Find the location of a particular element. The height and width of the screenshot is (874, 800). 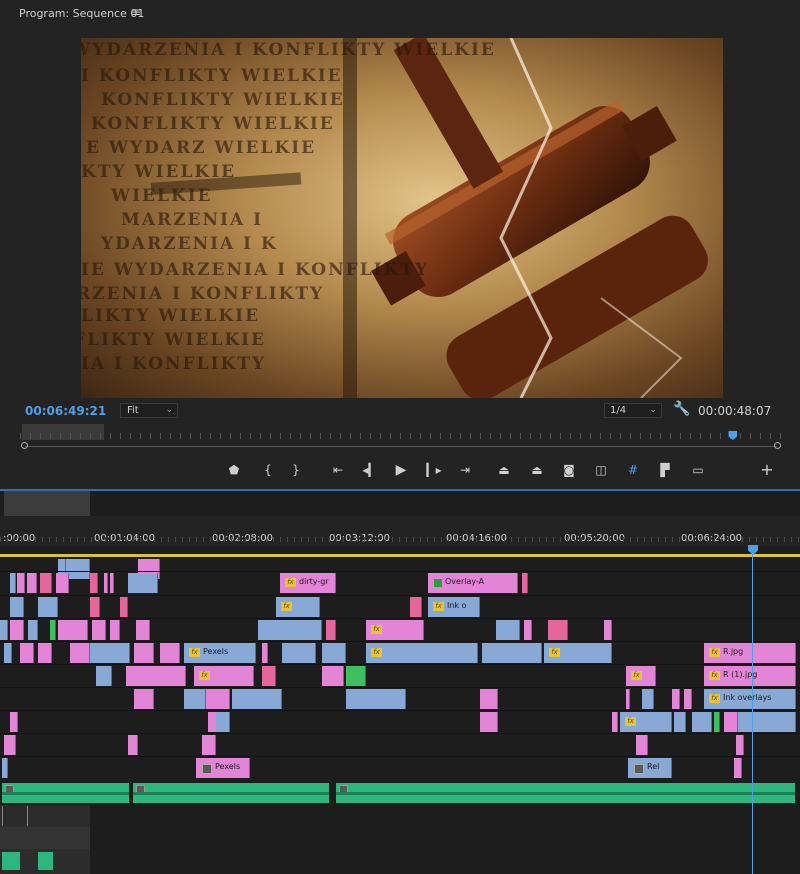

wrench-icon: 🔧 is located at coordinates (681, 409).